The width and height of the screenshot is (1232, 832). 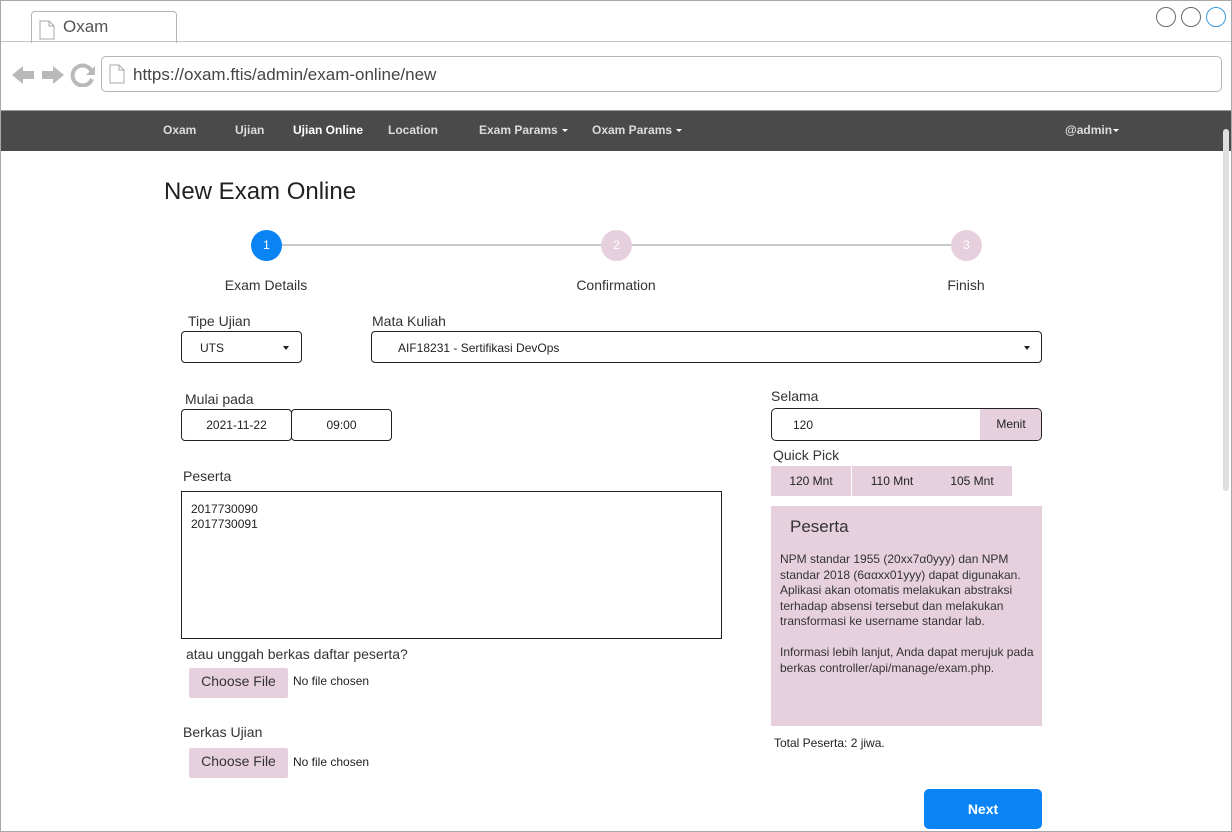 What do you see at coordinates (241, 347) in the screenshot?
I see `tipe-ujian-select: UTS` at bounding box center [241, 347].